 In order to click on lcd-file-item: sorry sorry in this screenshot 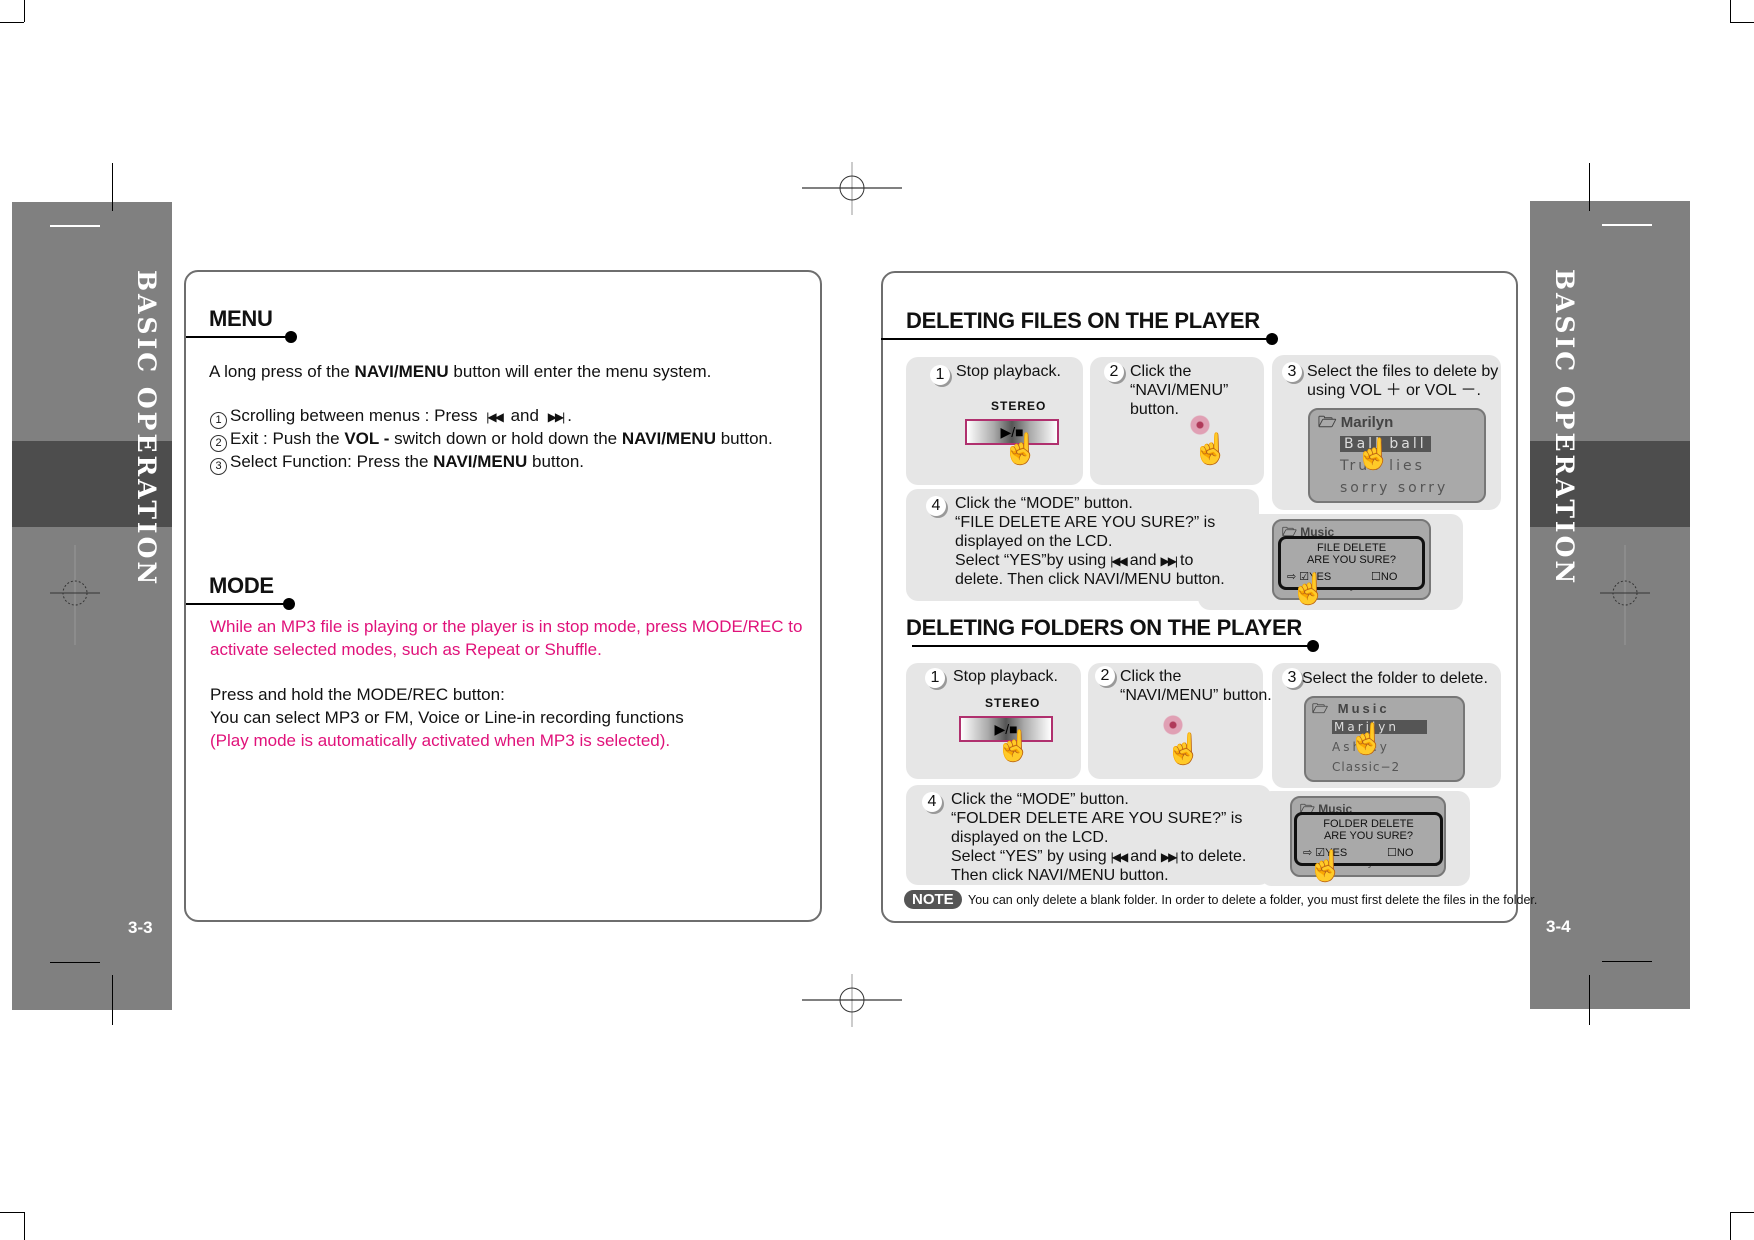, I will do `click(1394, 488)`.